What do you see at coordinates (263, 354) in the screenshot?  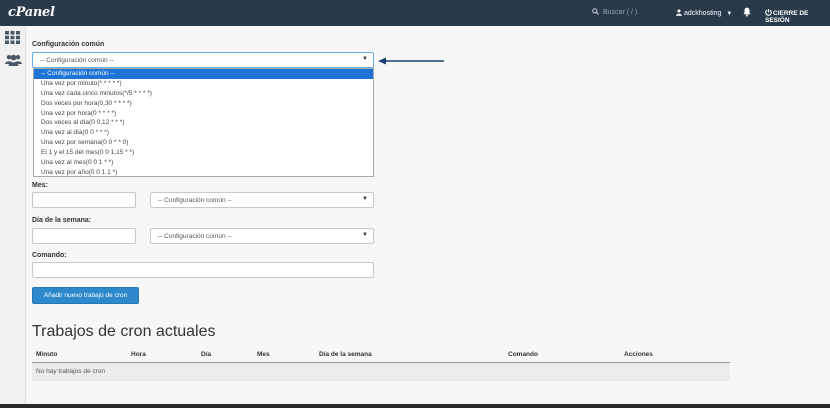 I see `column-header-month: Mes` at bounding box center [263, 354].